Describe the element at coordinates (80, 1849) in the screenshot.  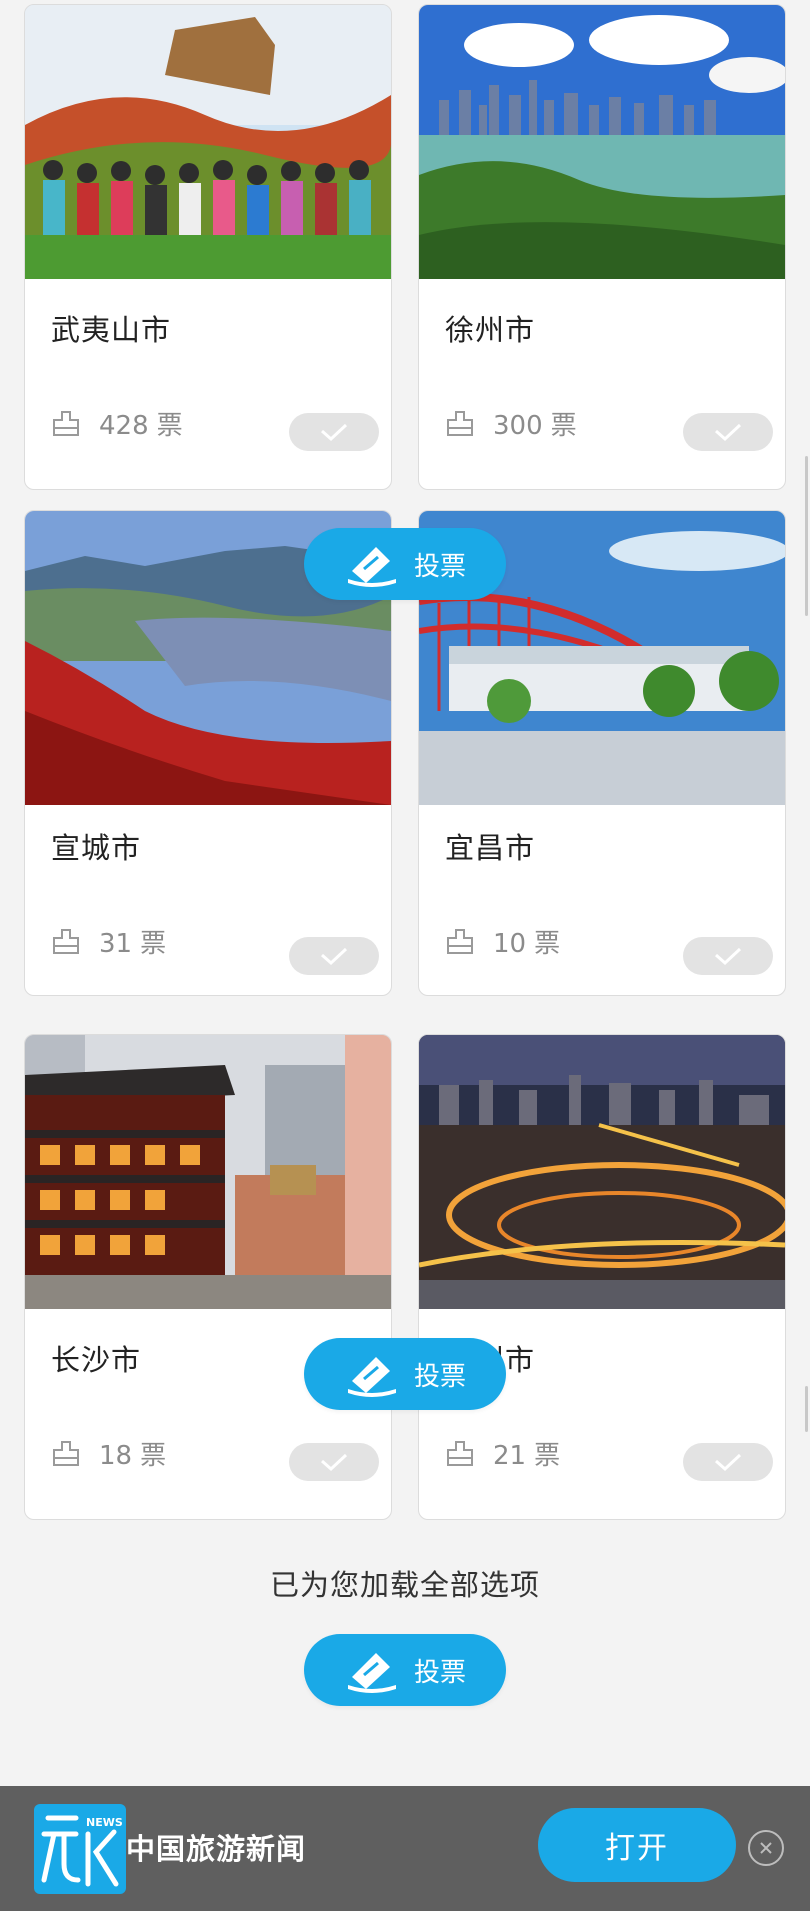
I see `app-logo: NEWS` at that location.